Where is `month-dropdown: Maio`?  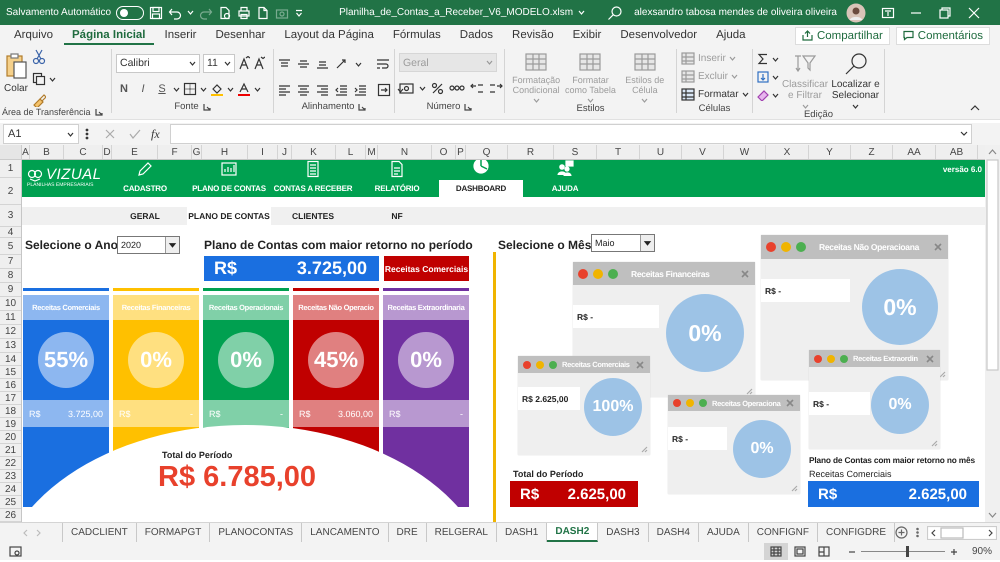 month-dropdown: Maio is located at coordinates (623, 243).